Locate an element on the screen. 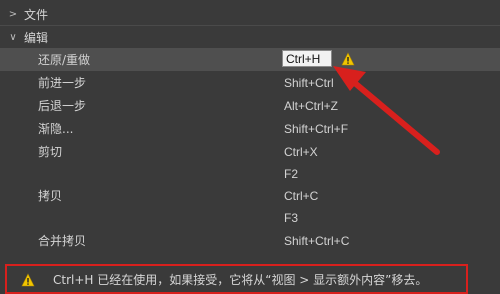  command-label: 后退一步 is located at coordinates (62, 106).